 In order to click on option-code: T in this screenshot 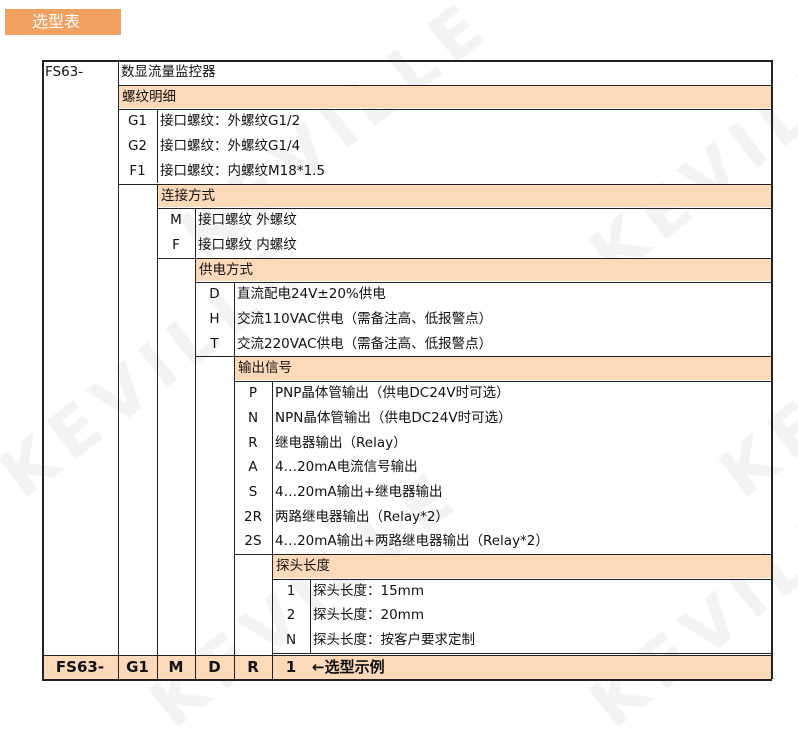, I will do `click(214, 343)`.